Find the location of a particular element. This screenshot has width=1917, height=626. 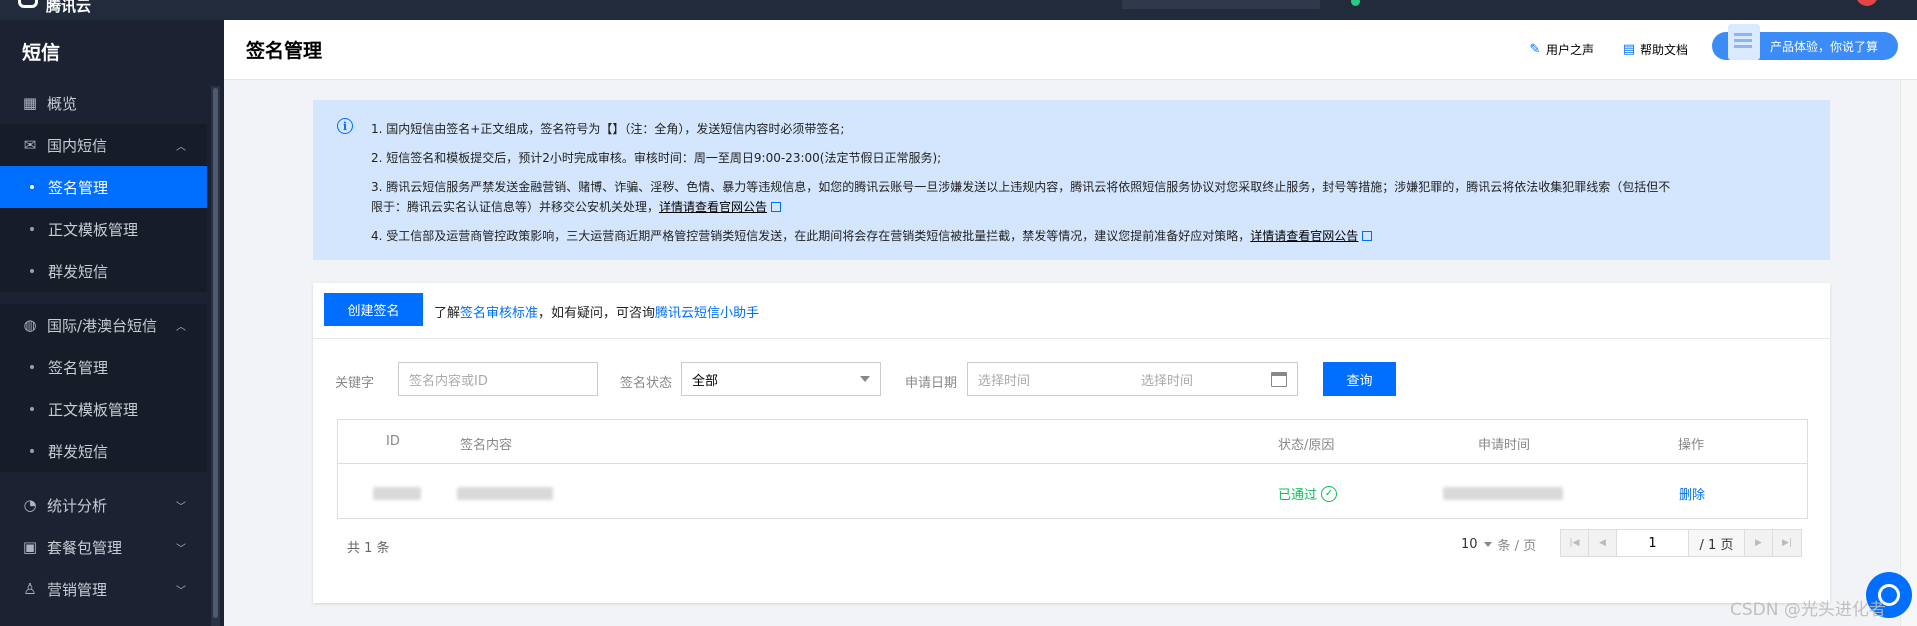

page-header: 签名管理 ✎ 用户之声 ▤ 帮助文档 产品体验，你说了算 is located at coordinates (1070, 50).